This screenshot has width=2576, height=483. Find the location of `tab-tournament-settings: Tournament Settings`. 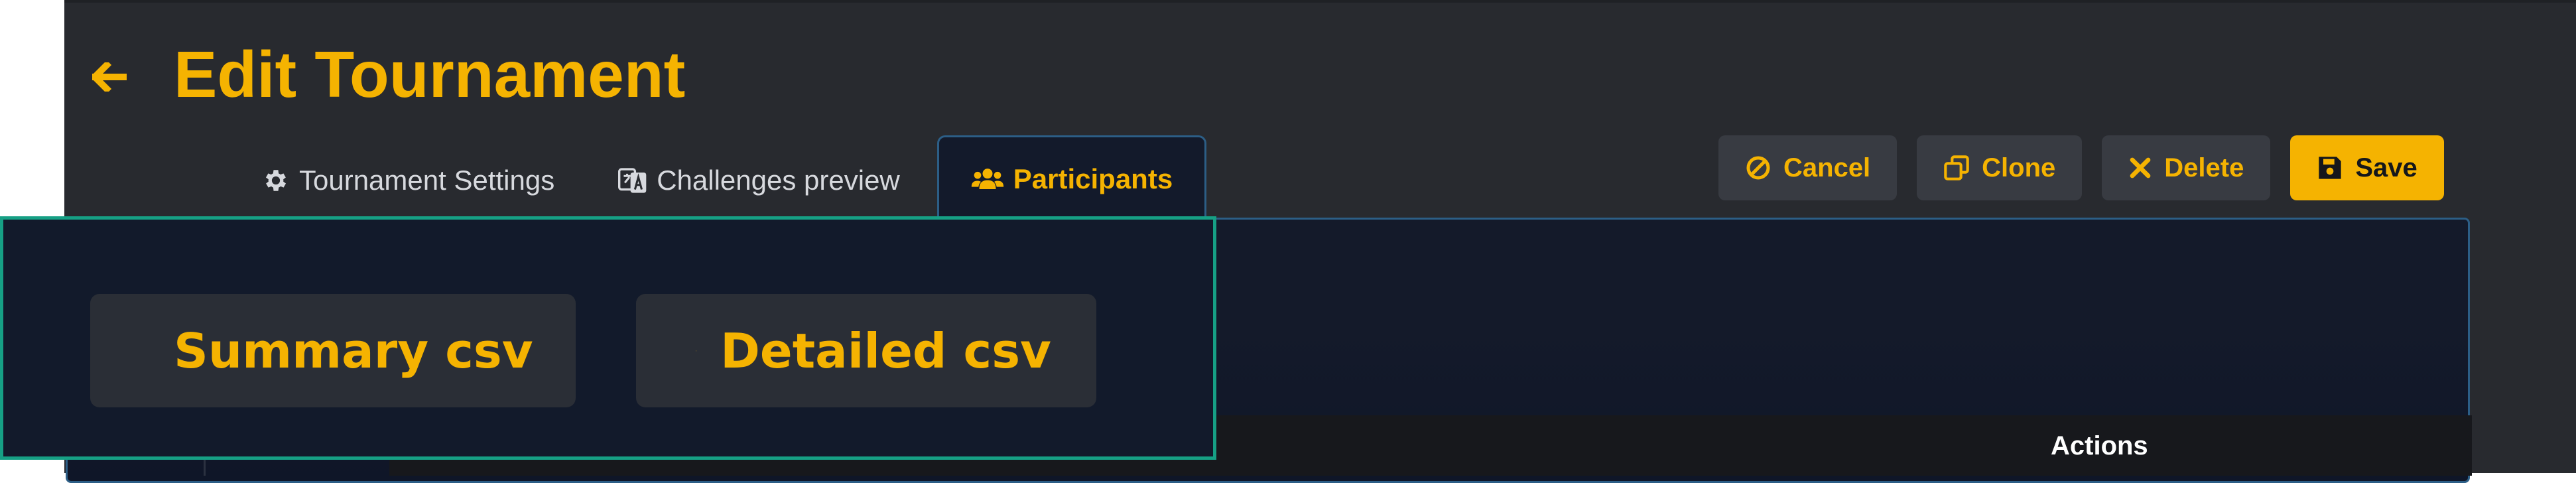

tab-tournament-settings: Tournament Settings is located at coordinates (408, 180).